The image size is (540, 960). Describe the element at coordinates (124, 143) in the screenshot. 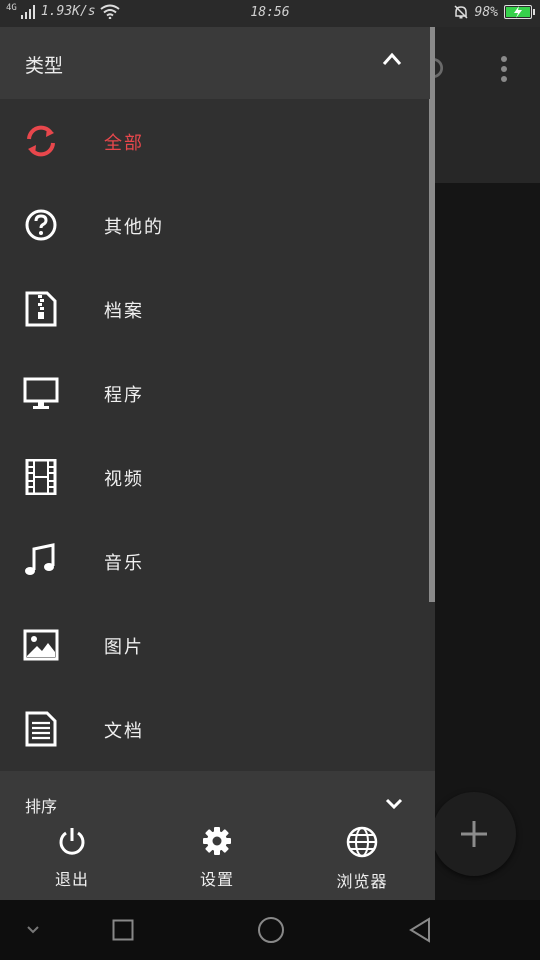

I see `nav-item-label: 全部` at that location.